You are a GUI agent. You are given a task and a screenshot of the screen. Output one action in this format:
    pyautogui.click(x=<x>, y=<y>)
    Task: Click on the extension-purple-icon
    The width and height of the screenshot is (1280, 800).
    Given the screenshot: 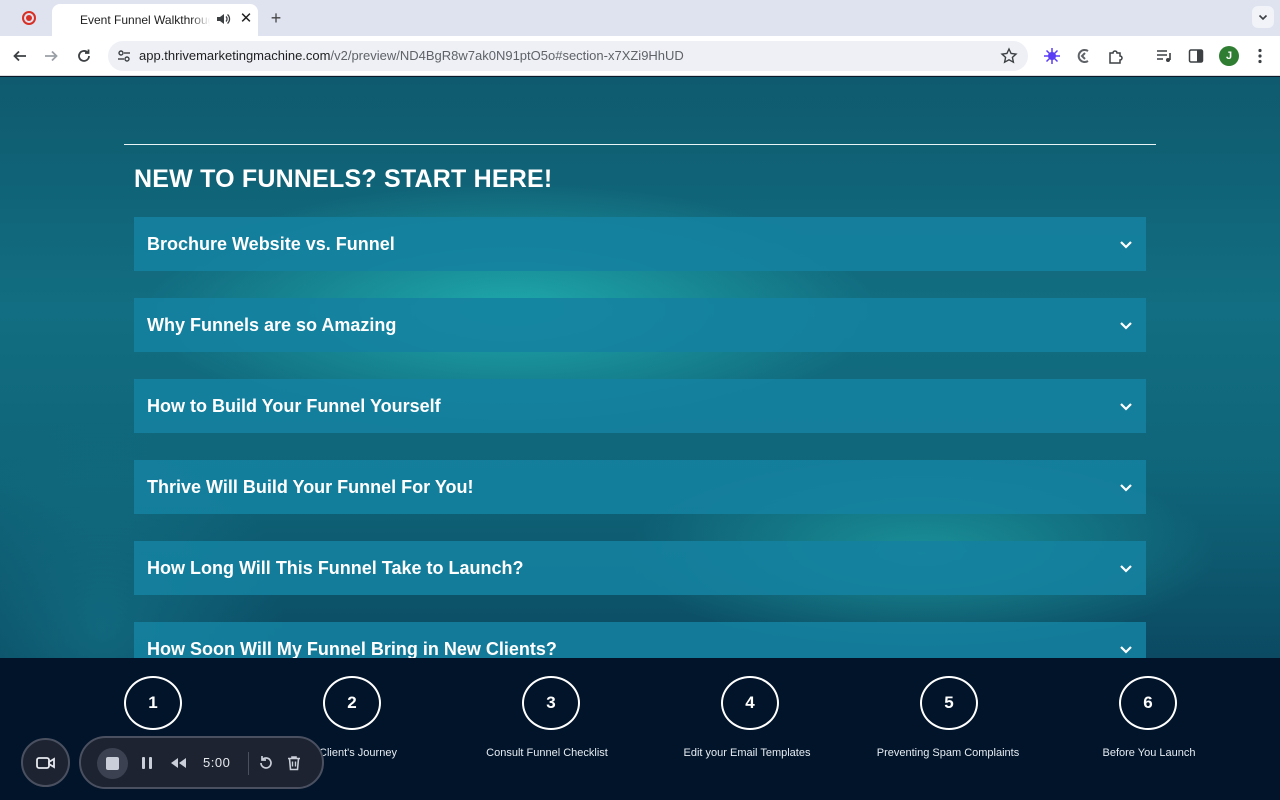 What is the action you would take?
    pyautogui.click(x=1052, y=56)
    